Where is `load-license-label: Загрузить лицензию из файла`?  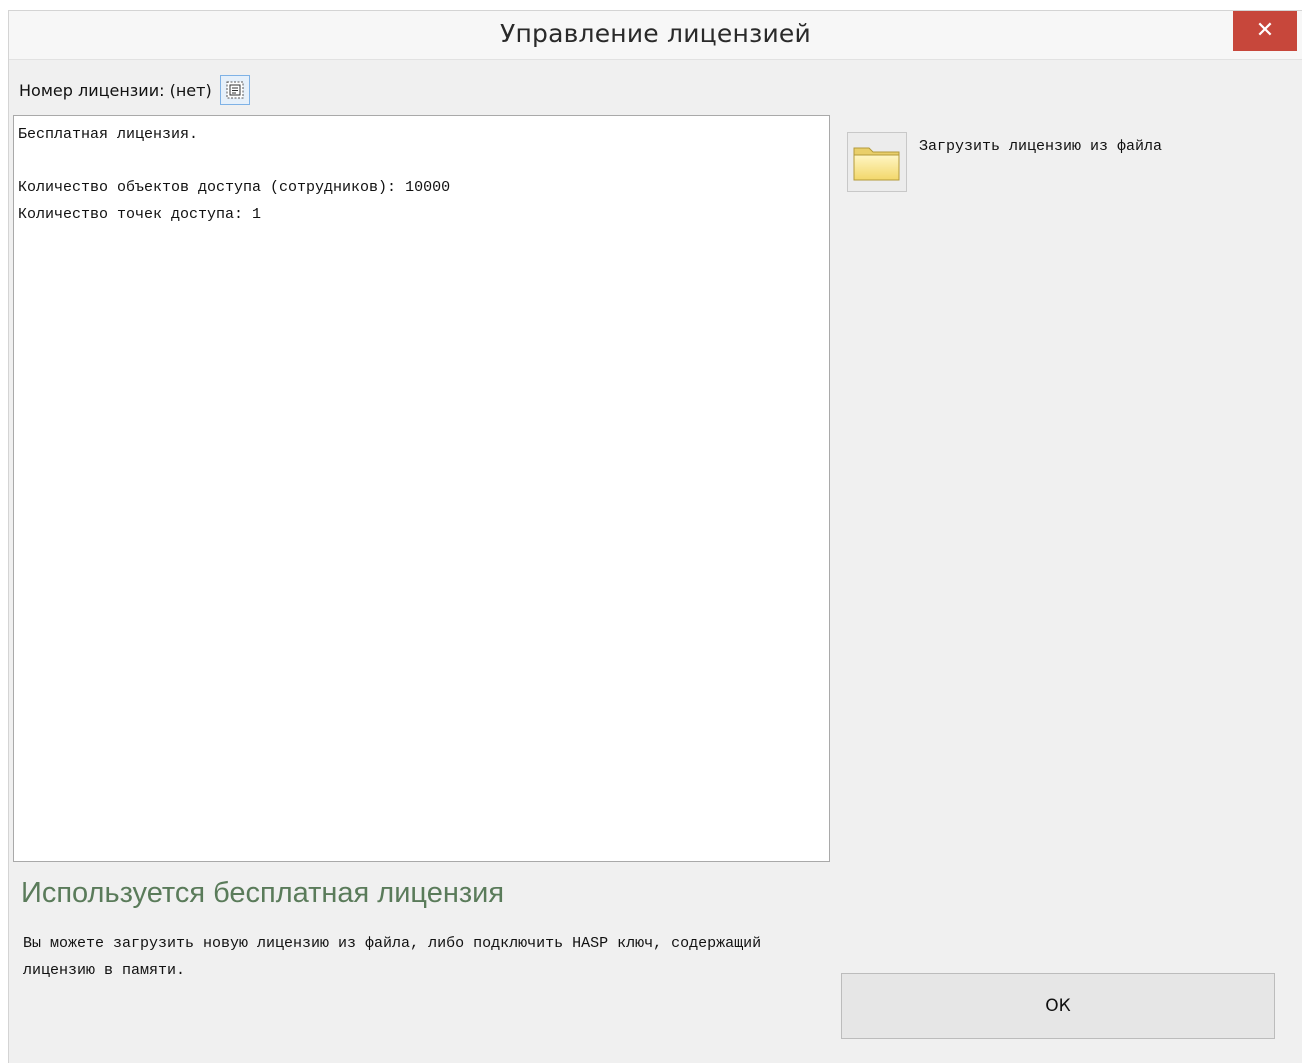 load-license-label: Загрузить лицензию из файла is located at coordinates (1040, 146).